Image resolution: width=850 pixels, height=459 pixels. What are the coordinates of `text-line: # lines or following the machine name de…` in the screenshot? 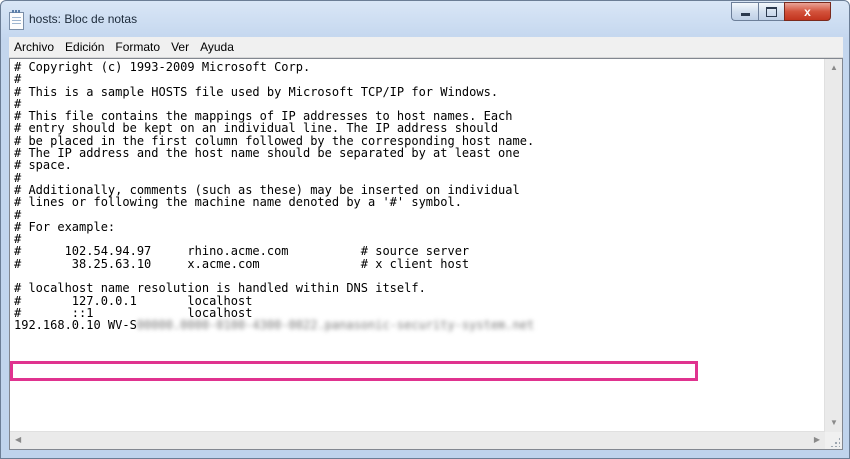 It's located at (238, 202).